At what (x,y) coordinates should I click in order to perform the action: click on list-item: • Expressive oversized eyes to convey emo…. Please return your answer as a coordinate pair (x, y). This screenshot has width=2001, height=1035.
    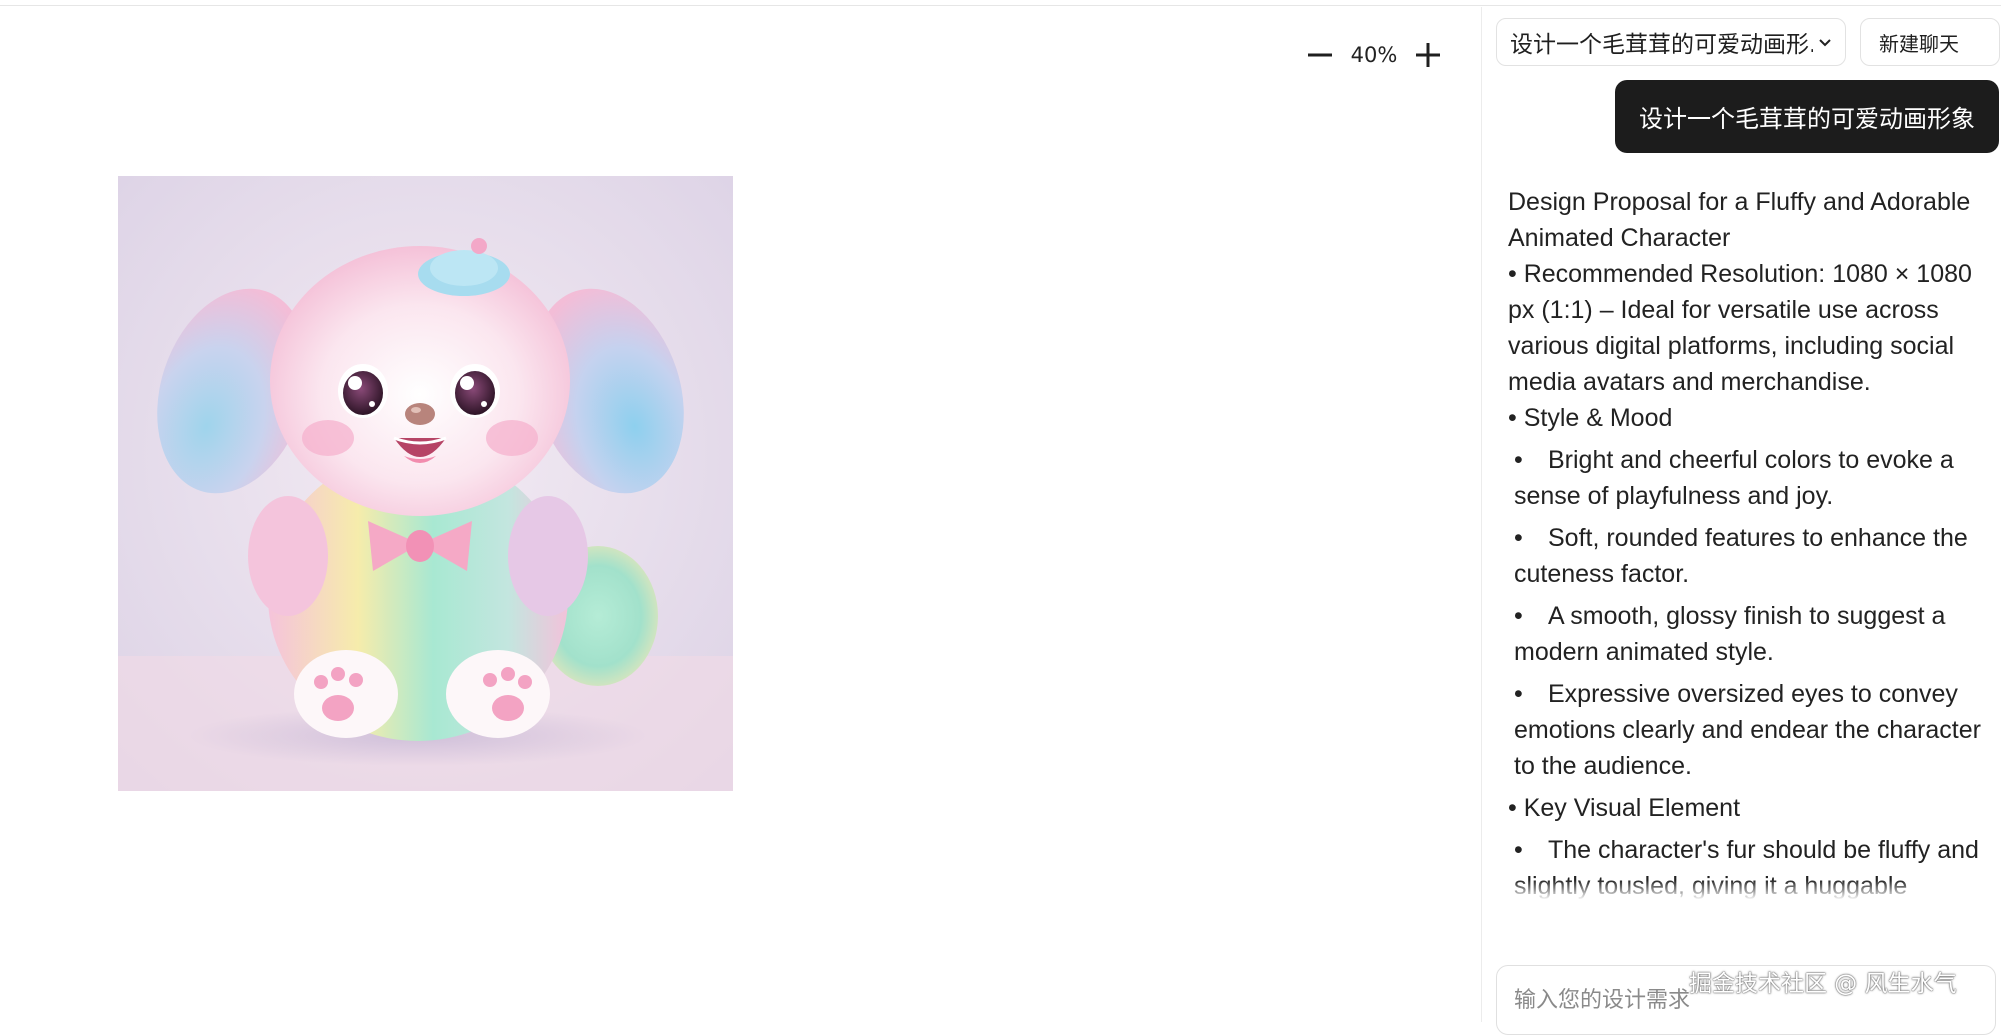
    Looking at the image, I should click on (1747, 730).